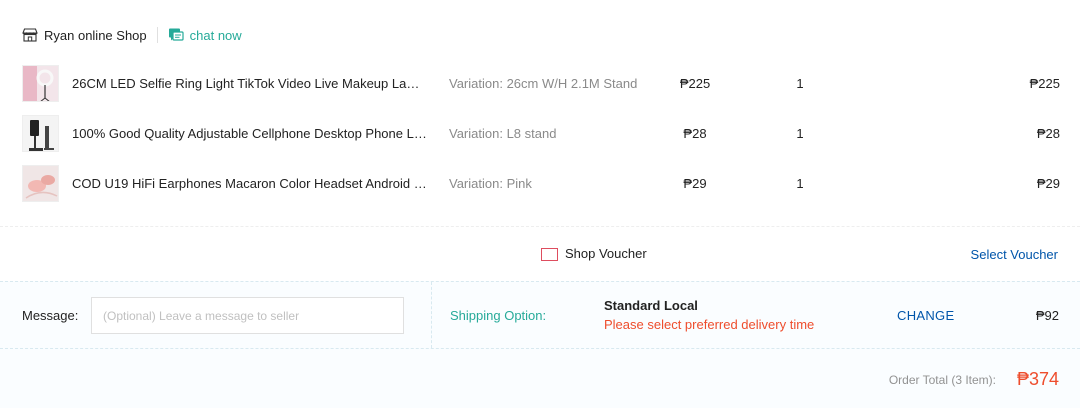  What do you see at coordinates (157, 35) in the screenshot?
I see `header-divider` at bounding box center [157, 35].